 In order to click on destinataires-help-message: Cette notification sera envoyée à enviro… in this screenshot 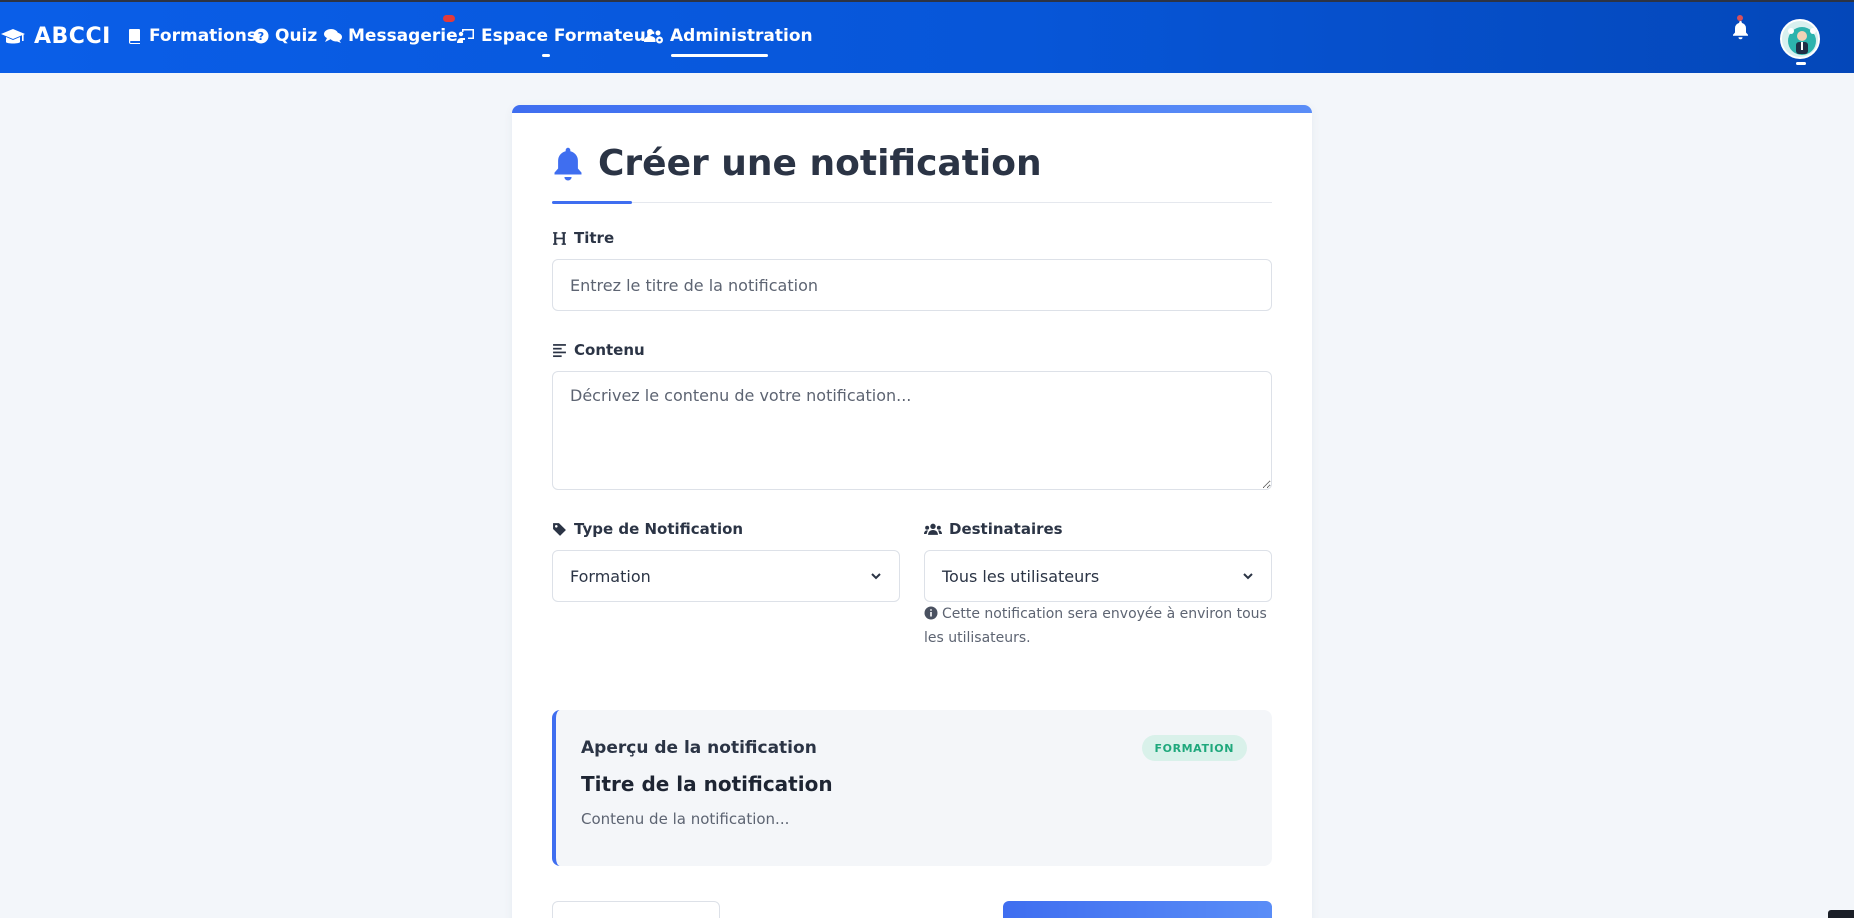, I will do `click(1095, 626)`.